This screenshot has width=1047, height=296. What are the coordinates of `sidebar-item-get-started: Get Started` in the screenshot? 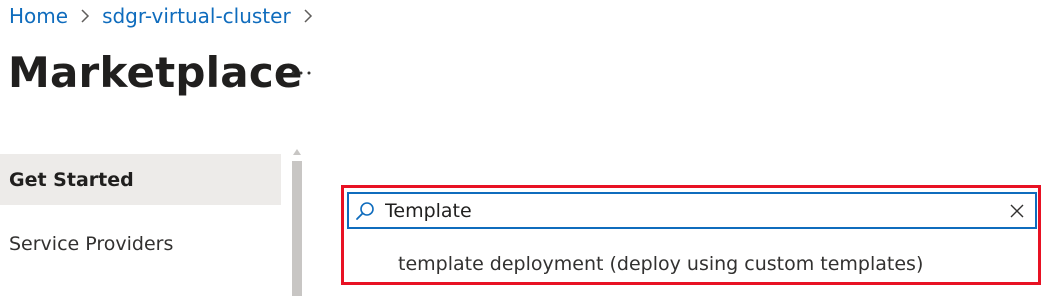 It's located at (140, 179).